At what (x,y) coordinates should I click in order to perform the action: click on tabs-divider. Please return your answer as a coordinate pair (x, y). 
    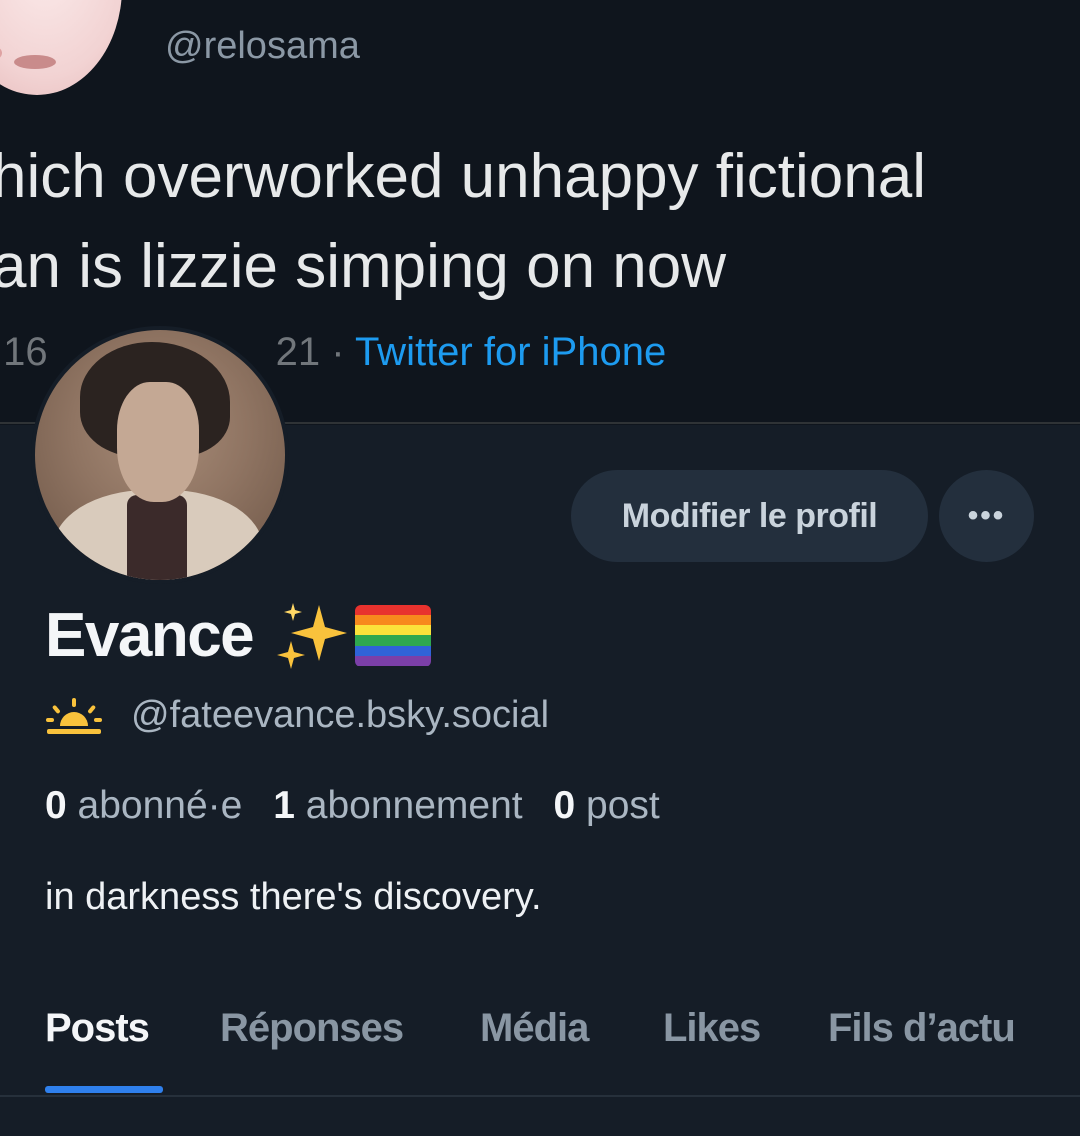
    Looking at the image, I should click on (540, 1096).